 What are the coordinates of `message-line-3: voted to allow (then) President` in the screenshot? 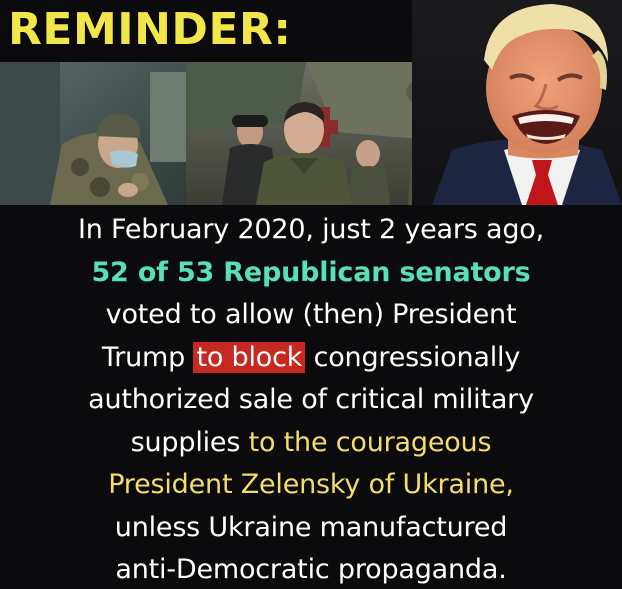 It's located at (311, 314).